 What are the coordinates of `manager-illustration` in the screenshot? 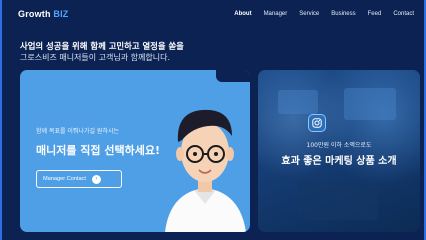 It's located at (205, 170).